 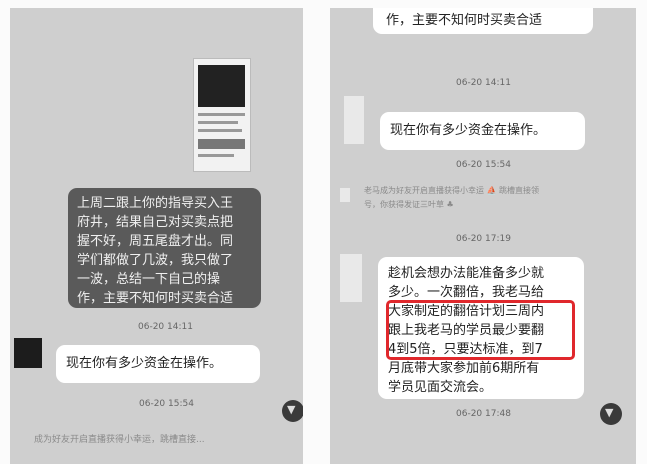 I want to click on message-bubble-light: 作，主要不知何时买卖合适, so click(x=483, y=21).